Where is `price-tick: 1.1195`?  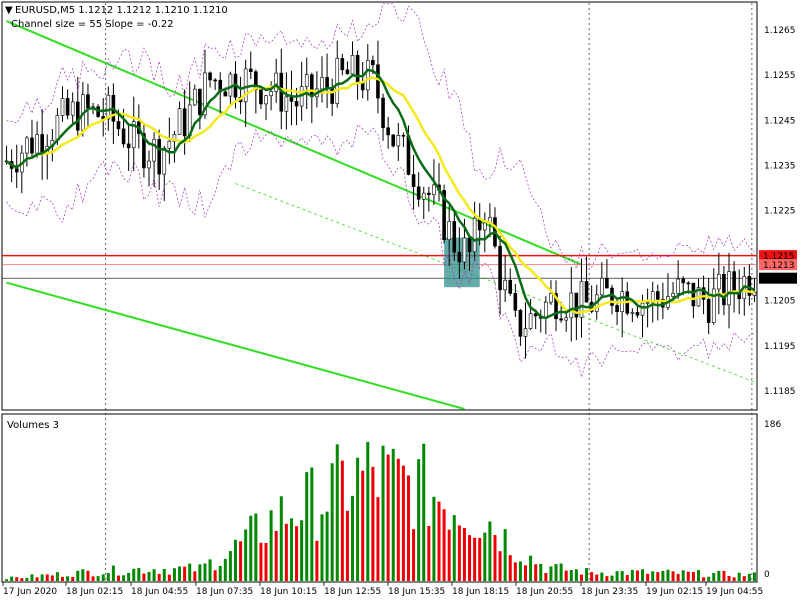 price-tick: 1.1195 is located at coordinates (780, 347).